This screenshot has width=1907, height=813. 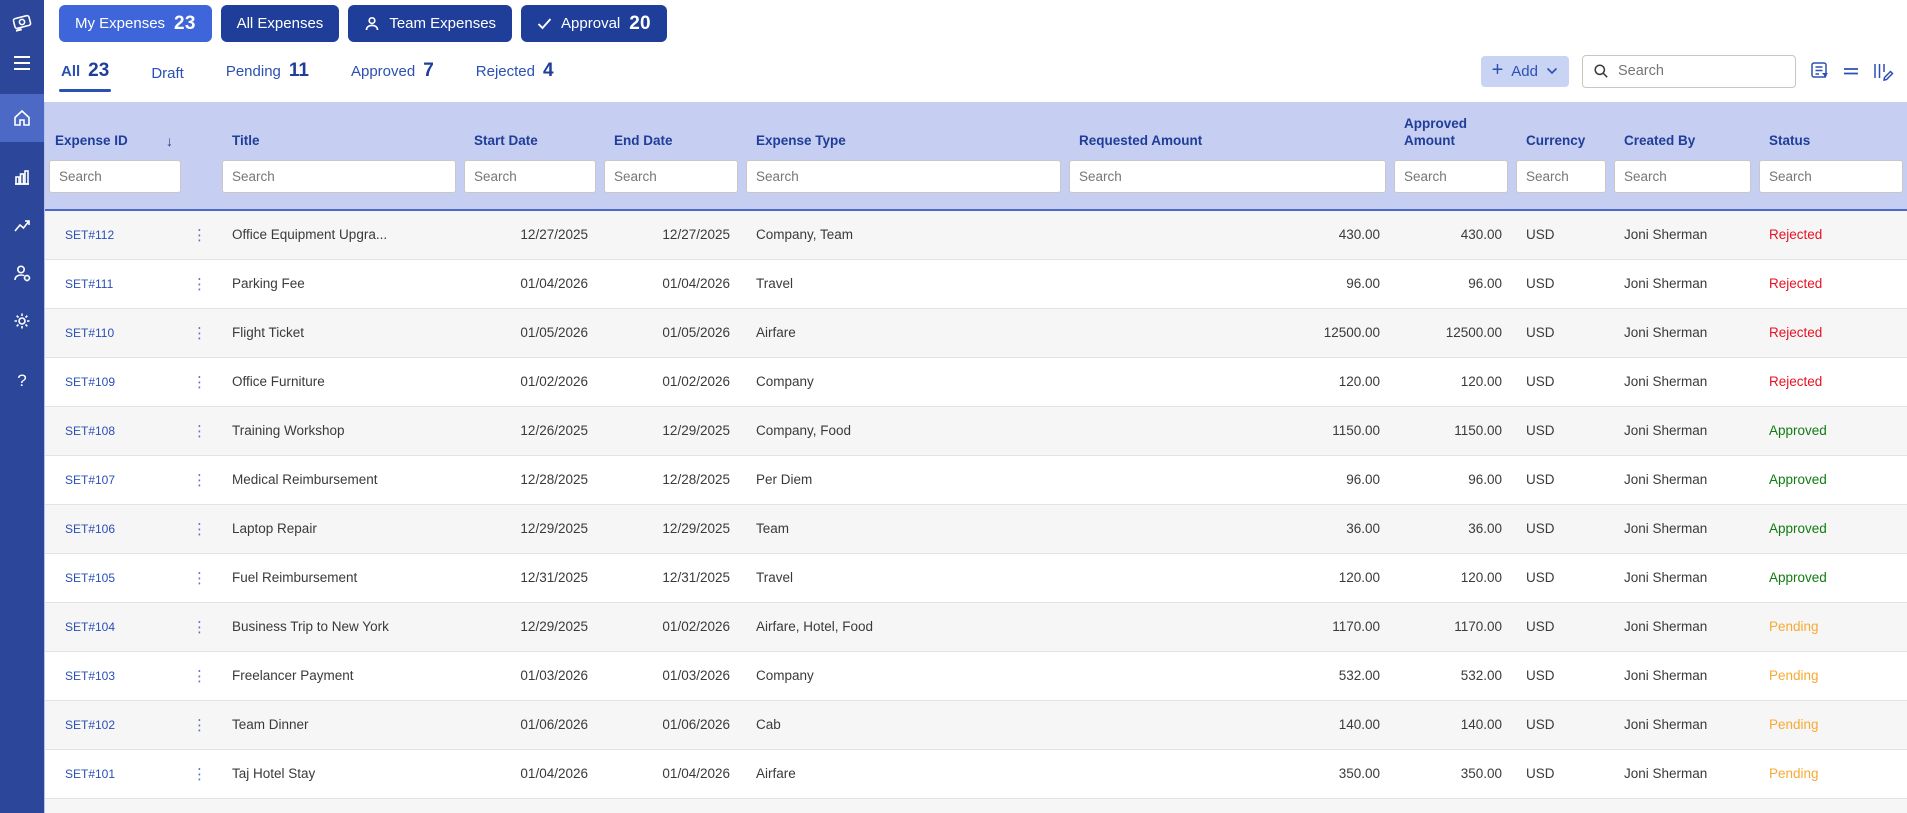 What do you see at coordinates (392, 71) in the screenshot?
I see `filter-tab-approved: Approved 7` at bounding box center [392, 71].